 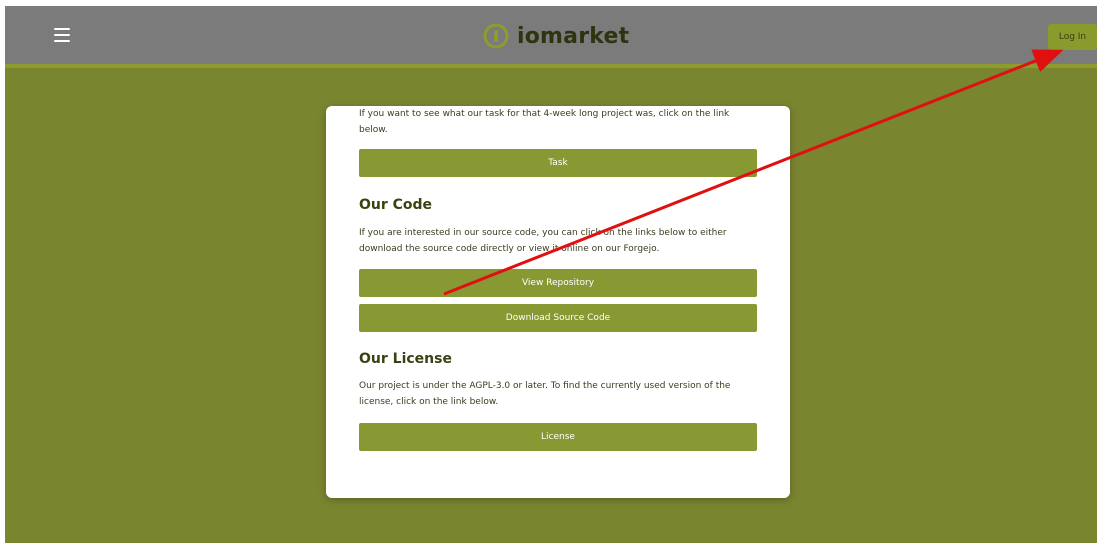 What do you see at coordinates (405, 359) in the screenshot?
I see `license-heading: Our License` at bounding box center [405, 359].